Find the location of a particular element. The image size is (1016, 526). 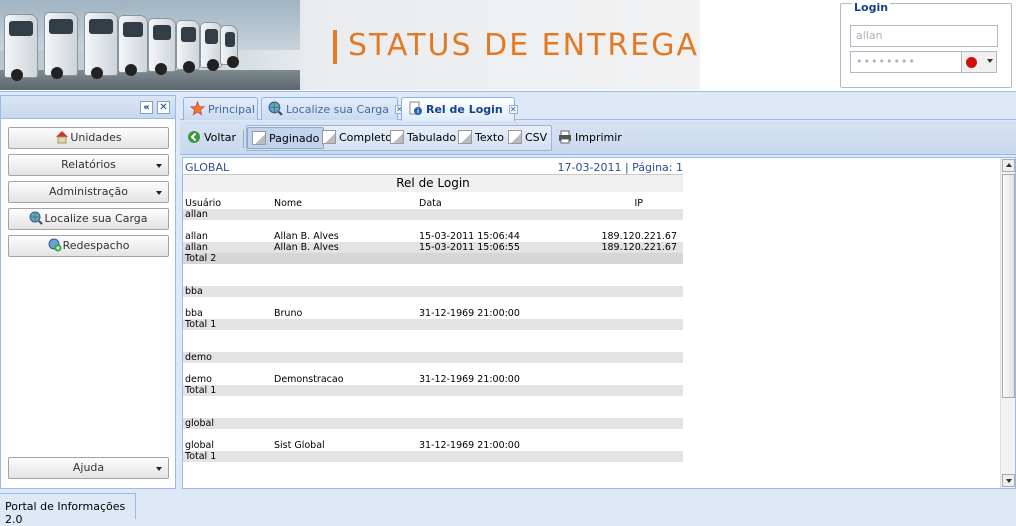

scroll-thumb is located at coordinates (1008, 286).